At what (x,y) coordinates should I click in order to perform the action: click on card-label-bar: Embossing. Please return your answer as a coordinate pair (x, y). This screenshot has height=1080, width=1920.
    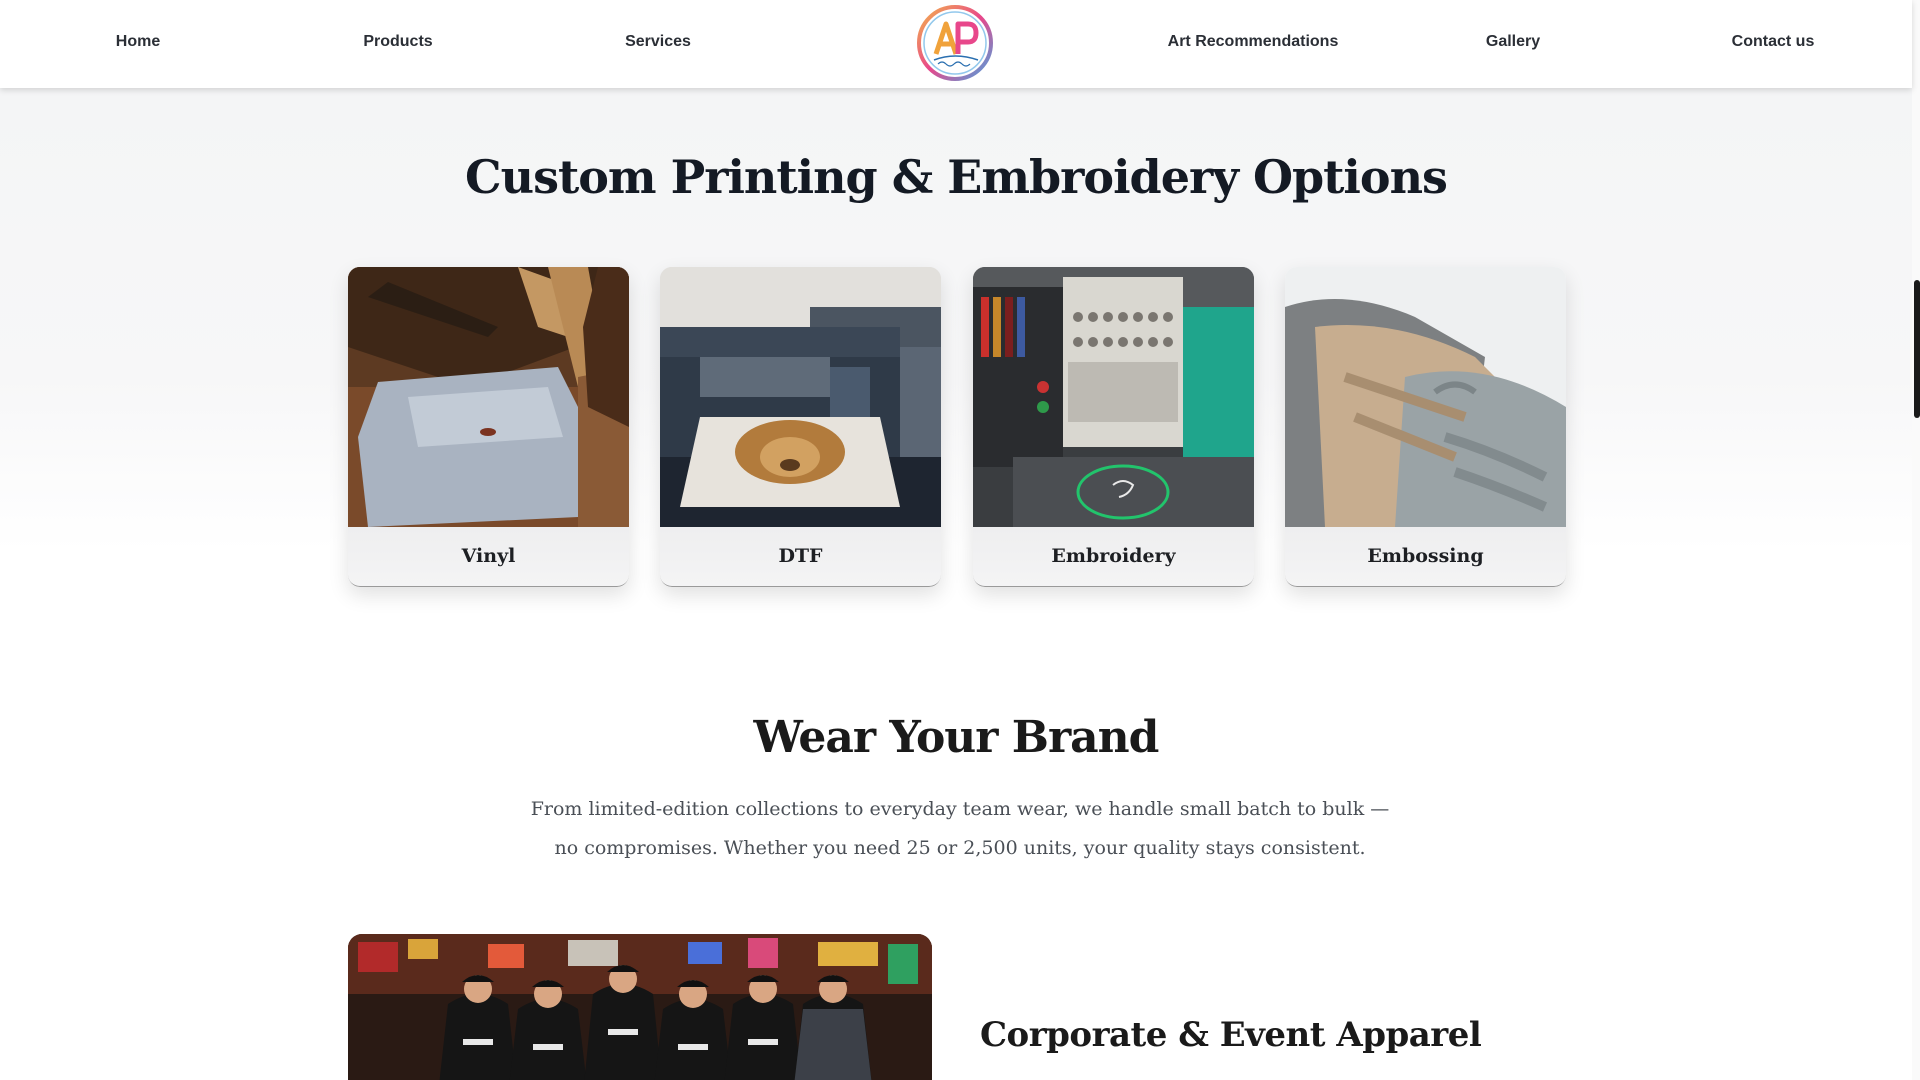
    Looking at the image, I should click on (1425, 557).